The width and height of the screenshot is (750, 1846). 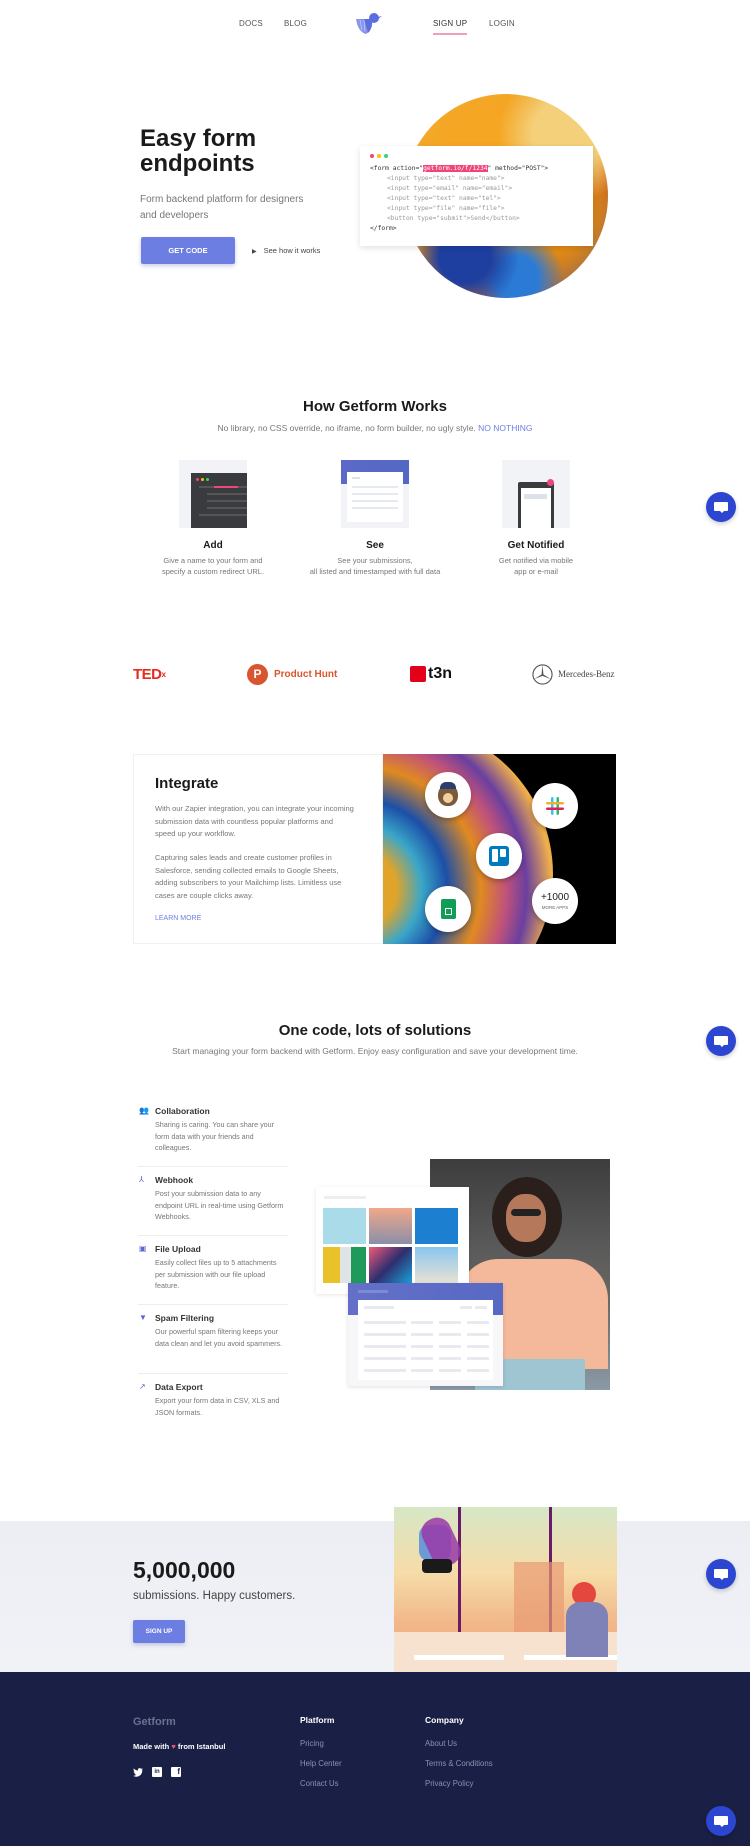 What do you see at coordinates (448, 909) in the screenshot?
I see `google-sheets-icon` at bounding box center [448, 909].